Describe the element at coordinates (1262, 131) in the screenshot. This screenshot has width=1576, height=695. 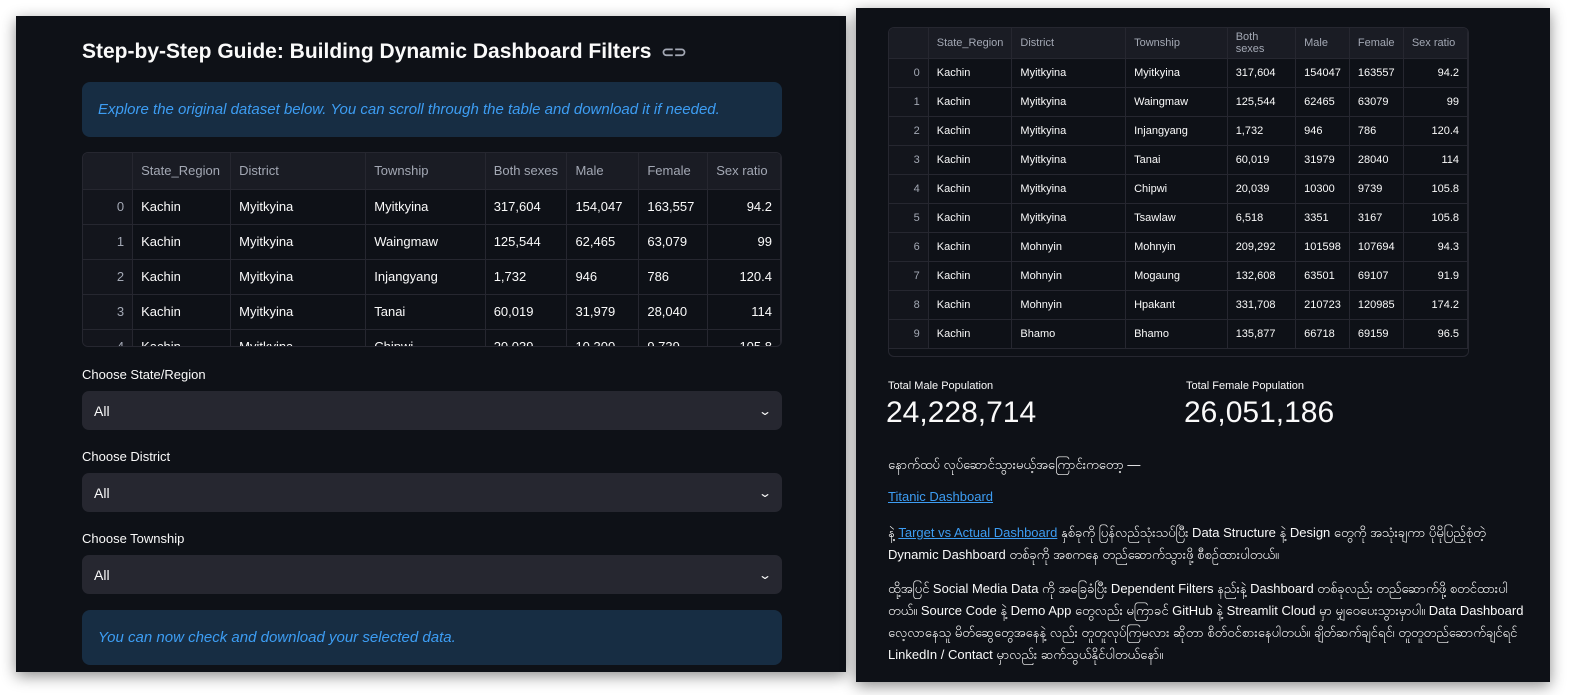
I see `table-cell: 1,732` at that location.